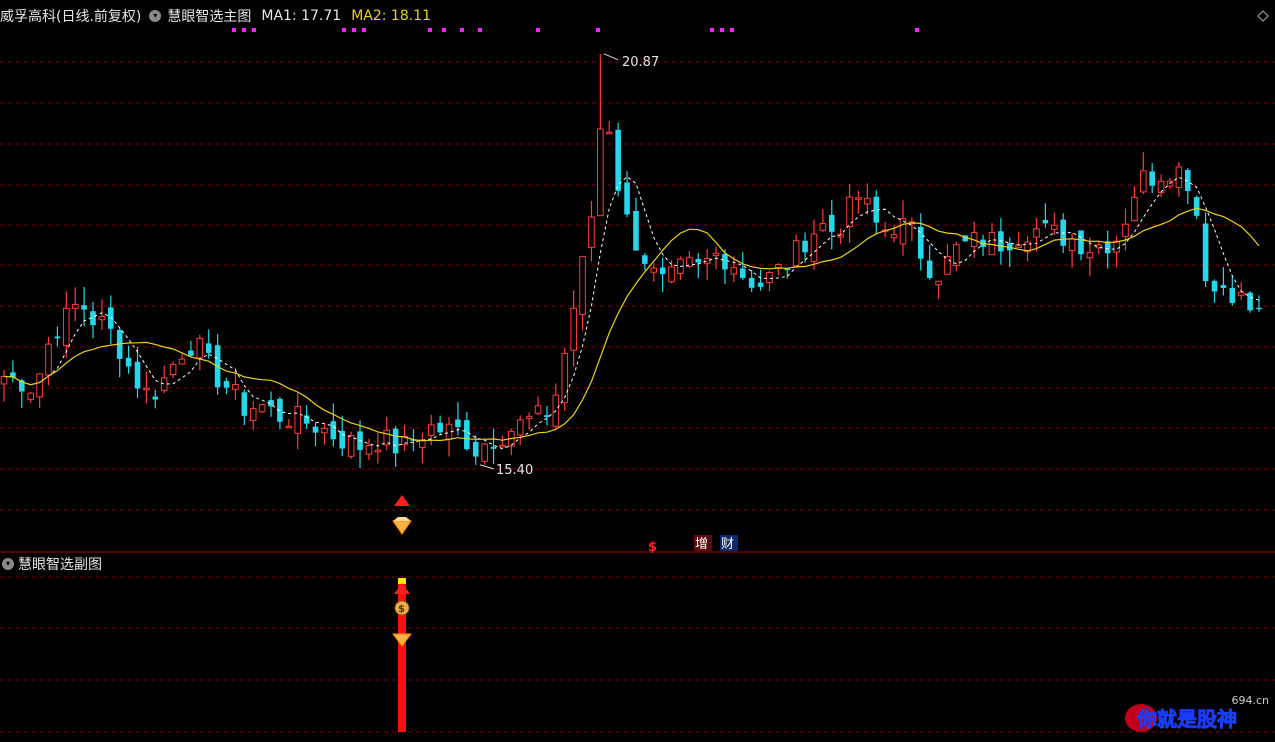 The height and width of the screenshot is (742, 1275). What do you see at coordinates (487, 467) in the screenshot?
I see `low-pointer` at bounding box center [487, 467].